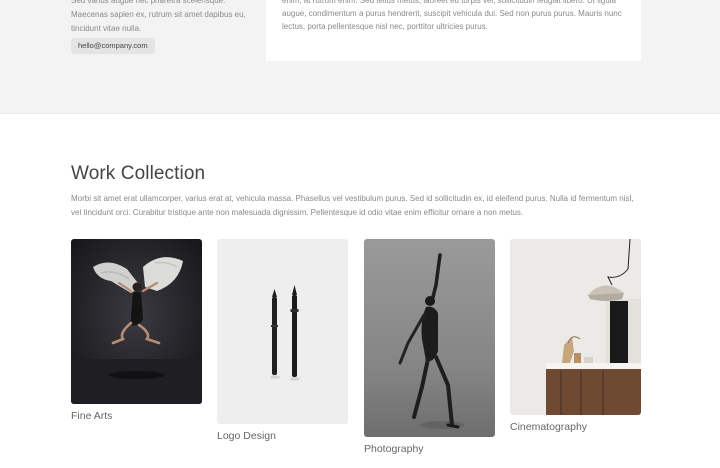 The width and height of the screenshot is (720, 468). What do you see at coordinates (548, 427) in the screenshot?
I see `work-label-cinematography: Cinematography` at bounding box center [548, 427].